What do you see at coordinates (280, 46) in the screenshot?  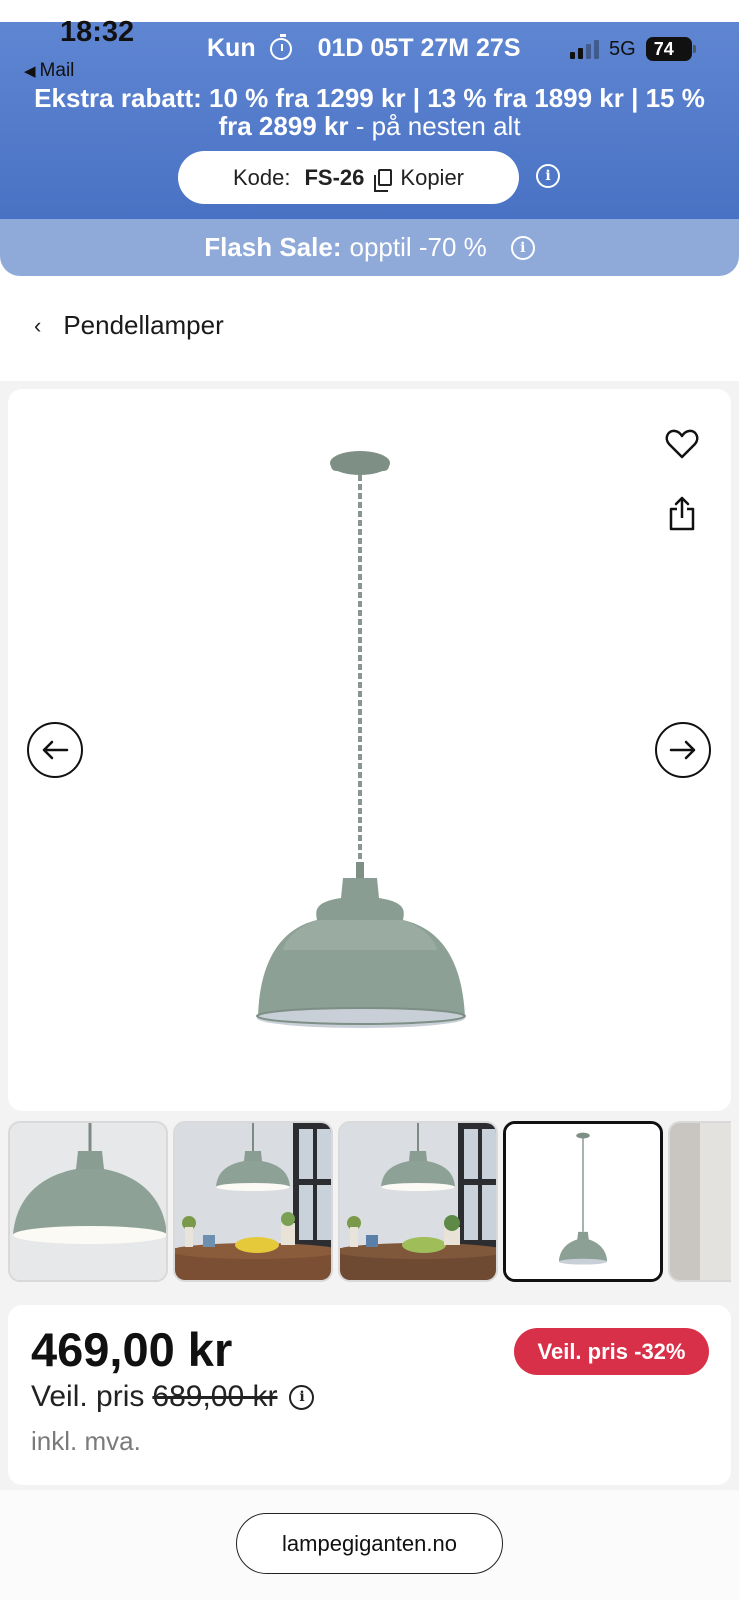 I see `timer-icon` at bounding box center [280, 46].